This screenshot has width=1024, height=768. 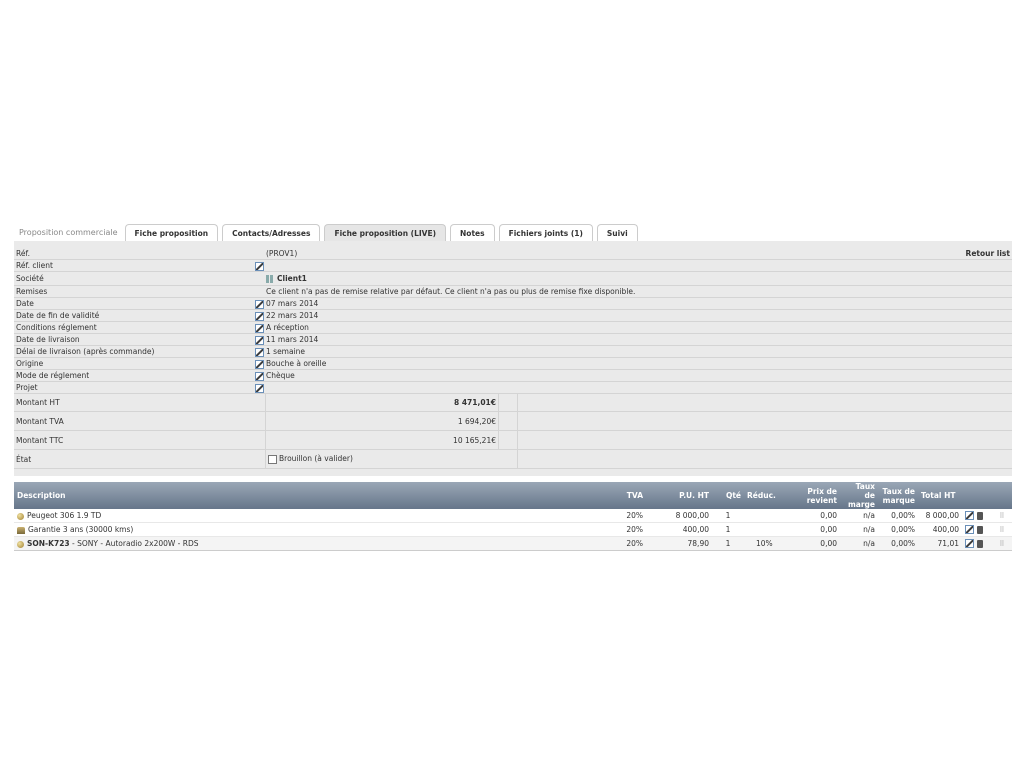 I want to click on tab-1: Contacts/Adresses, so click(x=271, y=233).